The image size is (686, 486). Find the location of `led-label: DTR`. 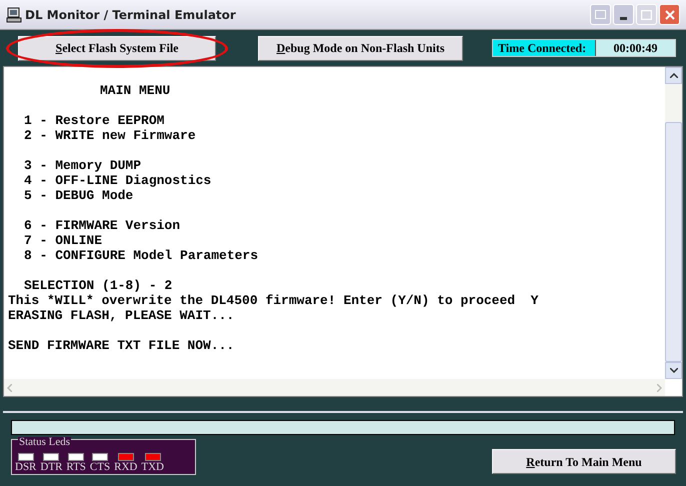

led-label: DTR is located at coordinates (51, 467).